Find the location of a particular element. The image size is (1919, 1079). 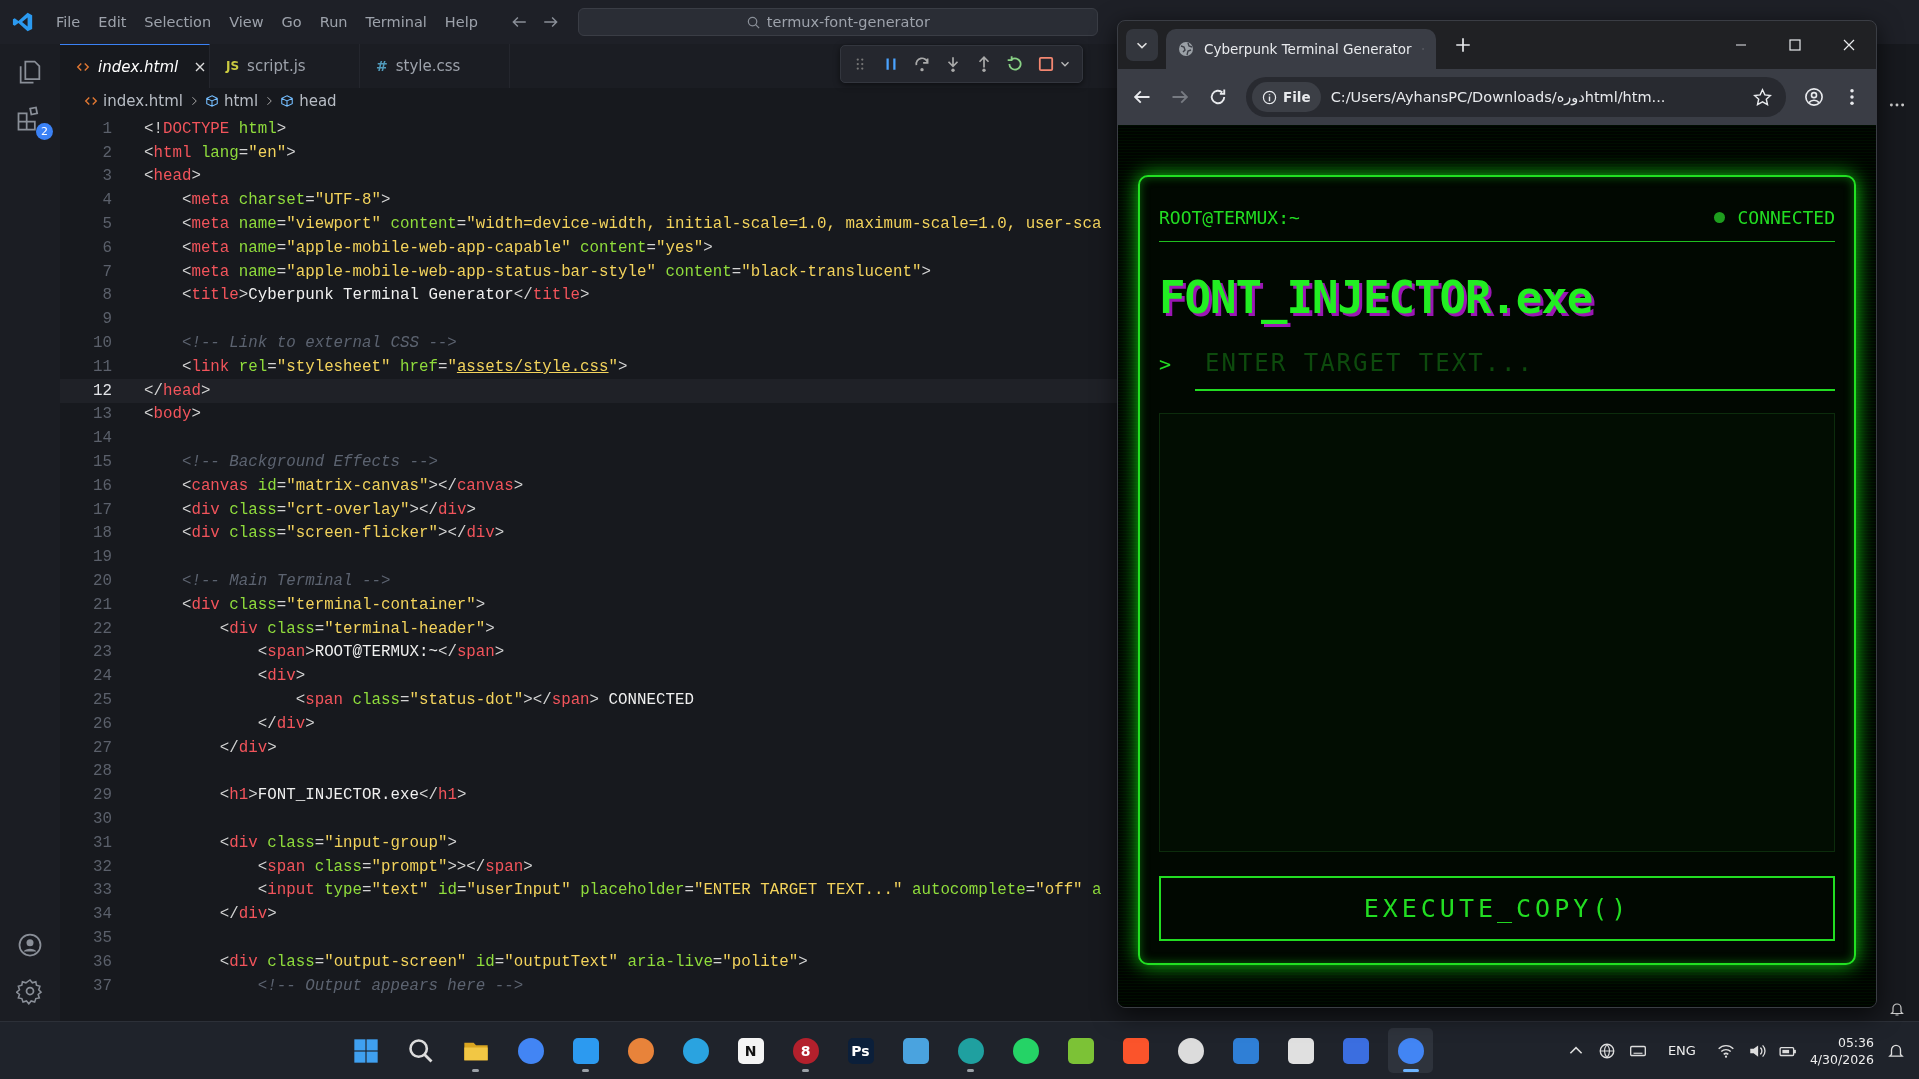

editor-tab: JS script.js is located at coordinates (285, 66).